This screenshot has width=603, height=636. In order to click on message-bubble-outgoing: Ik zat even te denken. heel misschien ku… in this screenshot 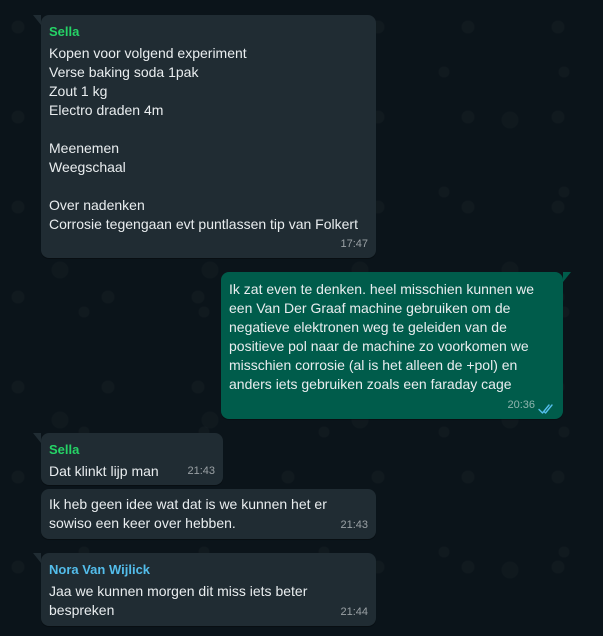, I will do `click(396, 345)`.